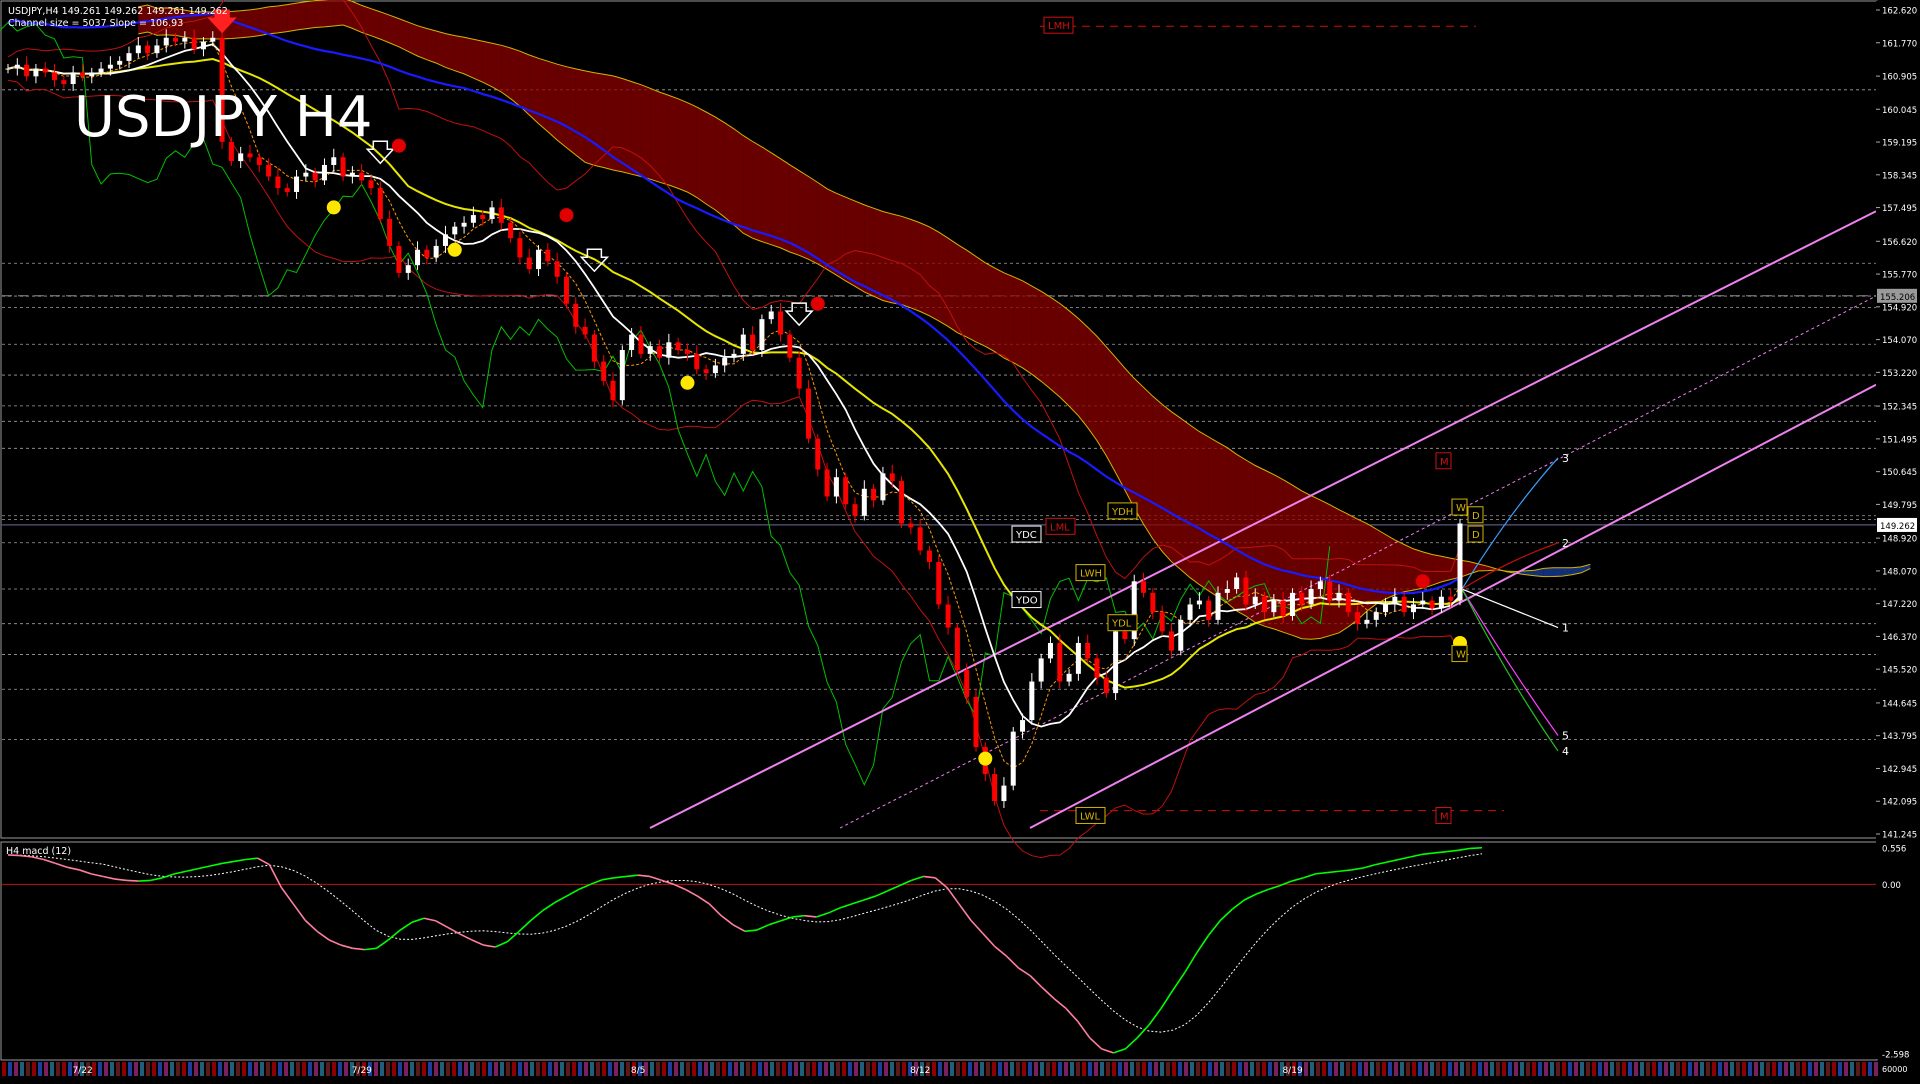  I want to click on level-tag: YDO, so click(1026, 601).